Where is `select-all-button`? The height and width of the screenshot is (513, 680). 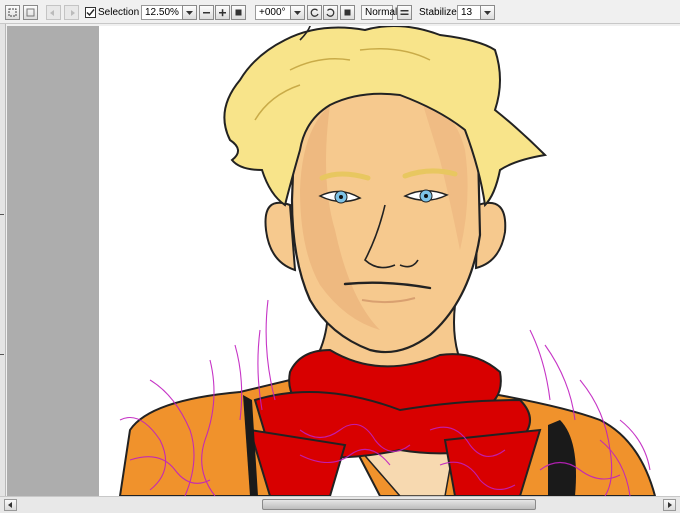 select-all-button is located at coordinates (12, 12).